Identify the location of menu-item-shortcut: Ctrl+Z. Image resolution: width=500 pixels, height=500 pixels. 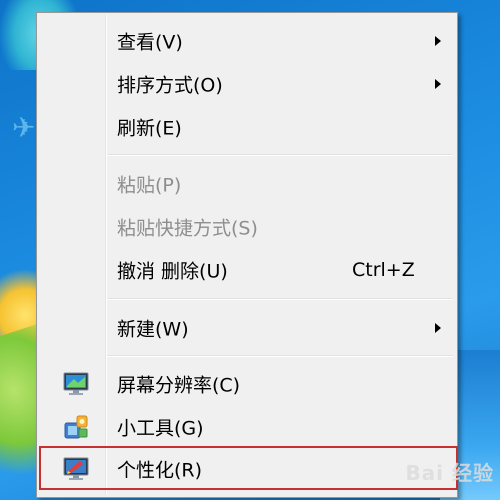
(383, 270).